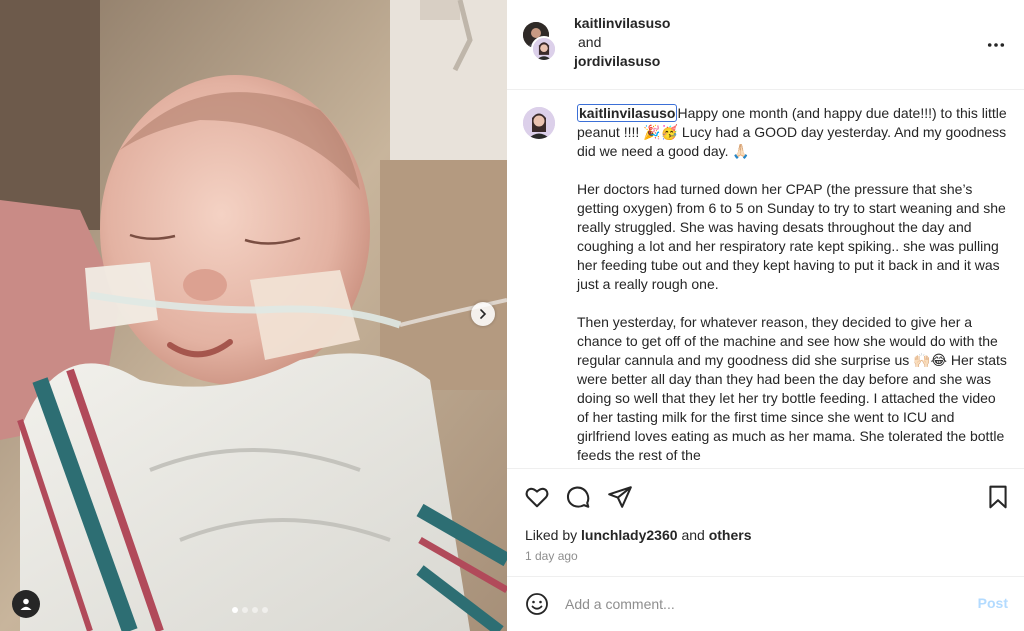 The width and height of the screenshot is (1024, 631). I want to click on comment-button, so click(578, 497).